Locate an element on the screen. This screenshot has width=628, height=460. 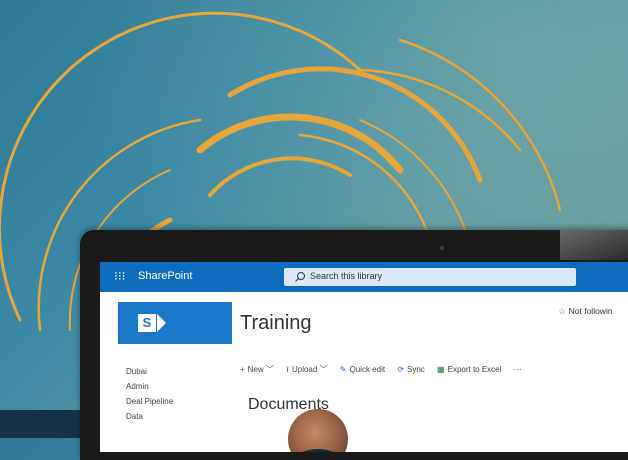
quick-edit-button: ✎ Quick edit is located at coordinates (362, 369).